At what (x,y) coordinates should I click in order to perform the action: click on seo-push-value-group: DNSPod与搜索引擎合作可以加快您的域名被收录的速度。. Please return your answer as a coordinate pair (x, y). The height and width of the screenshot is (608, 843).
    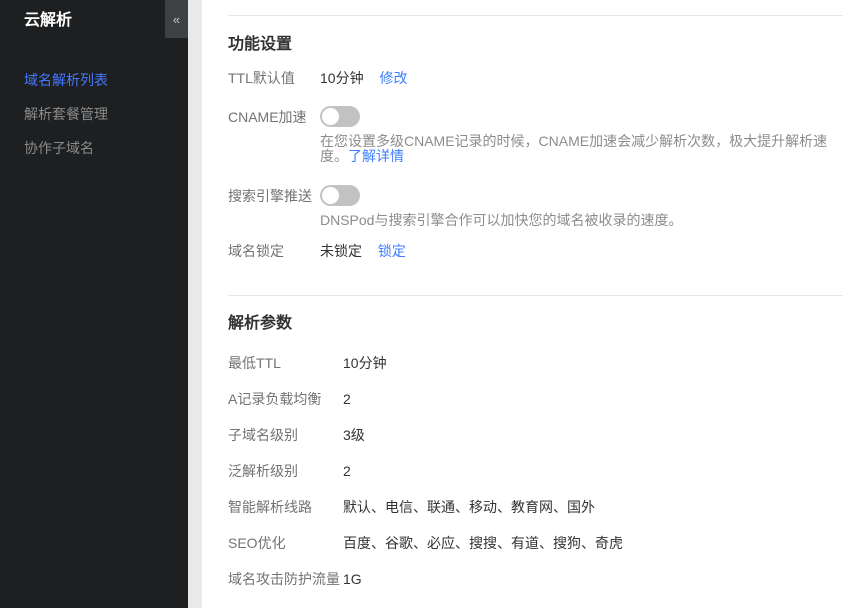
    Looking at the image, I should click on (501, 206).